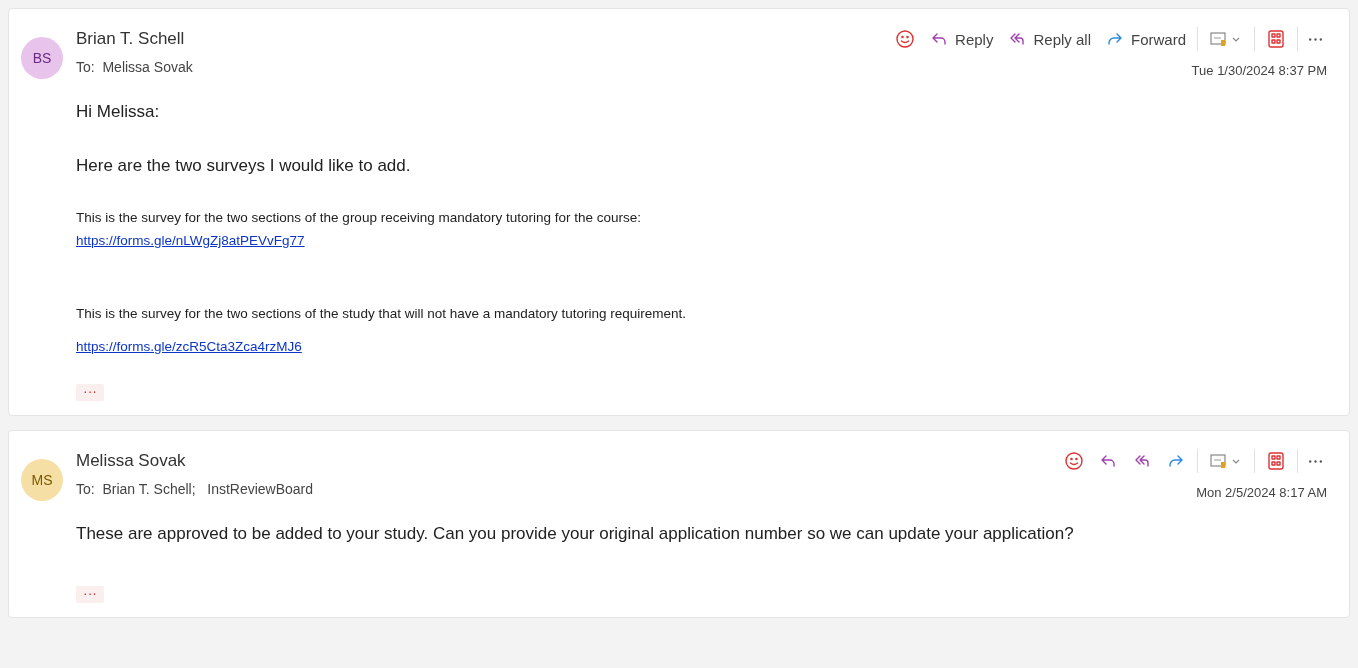 The height and width of the screenshot is (668, 1358). I want to click on recipients: To: Brian T. Schell; InstReviewBoard, so click(195, 489).